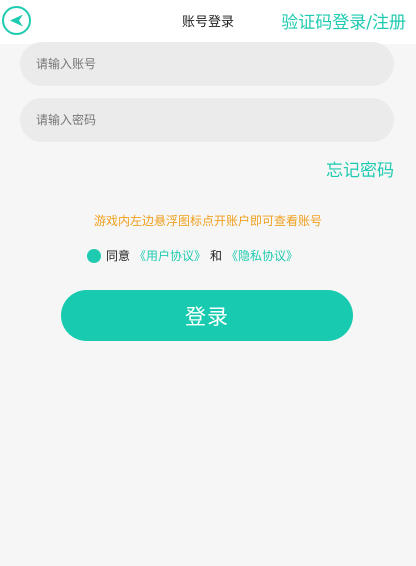 This screenshot has height=566, width=416. What do you see at coordinates (214, 64) in the screenshot?
I see `account-input` at bounding box center [214, 64].